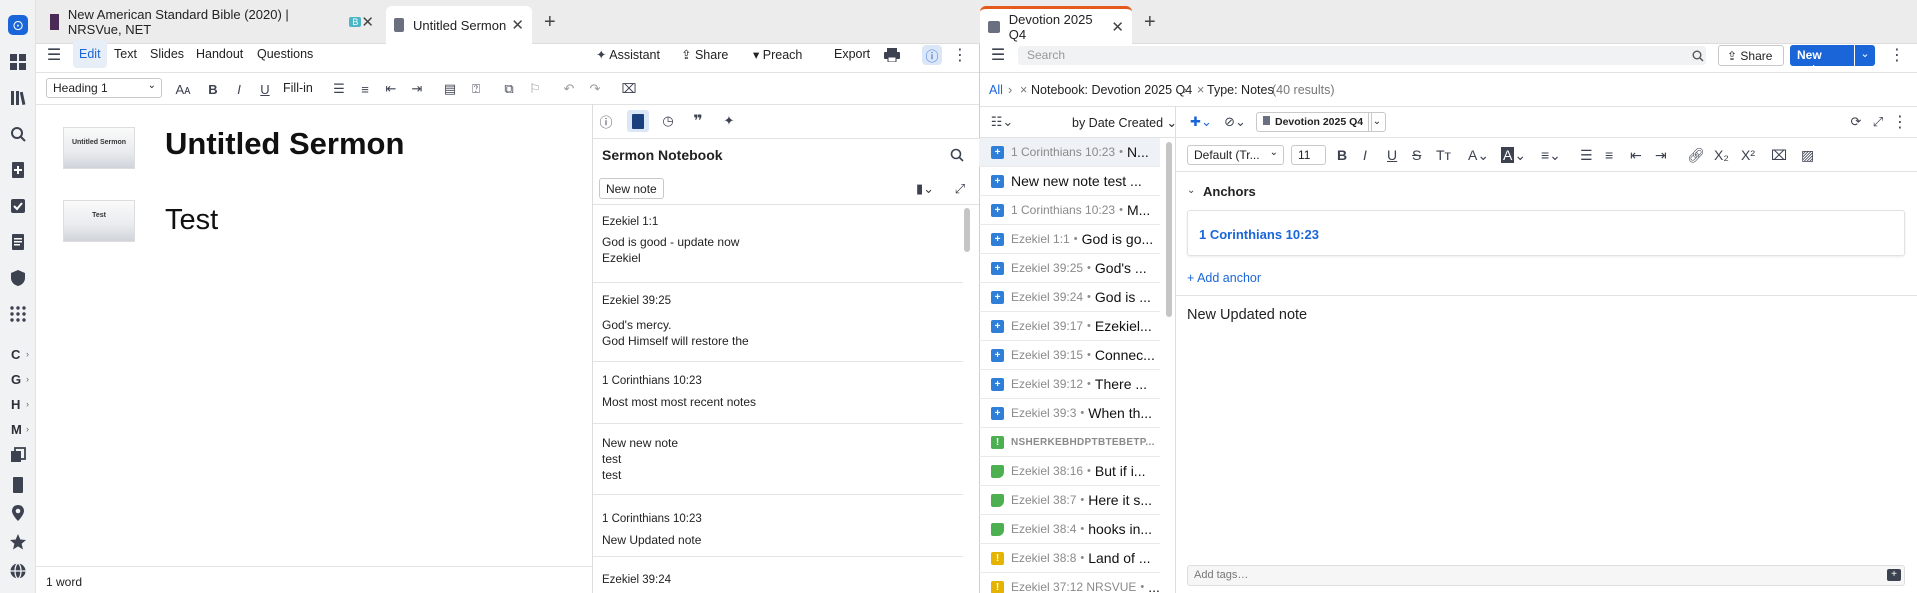 The height and width of the screenshot is (593, 1917). What do you see at coordinates (668, 121) in the screenshot?
I see `history-icon: ◷` at bounding box center [668, 121].